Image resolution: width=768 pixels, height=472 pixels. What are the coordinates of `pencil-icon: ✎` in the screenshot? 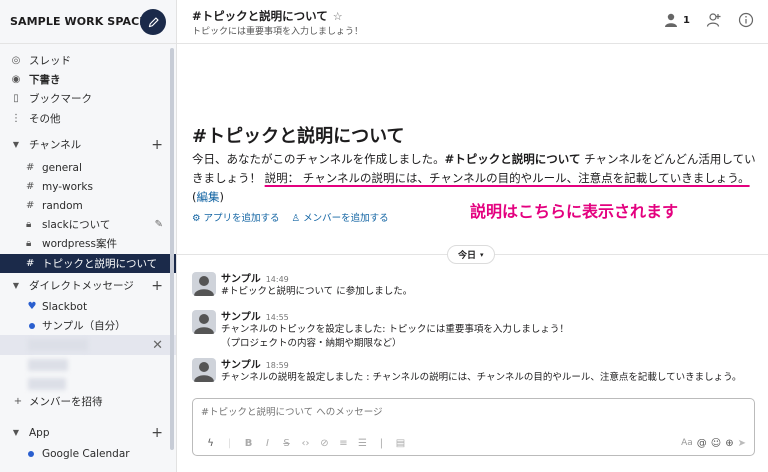 It's located at (159, 224).